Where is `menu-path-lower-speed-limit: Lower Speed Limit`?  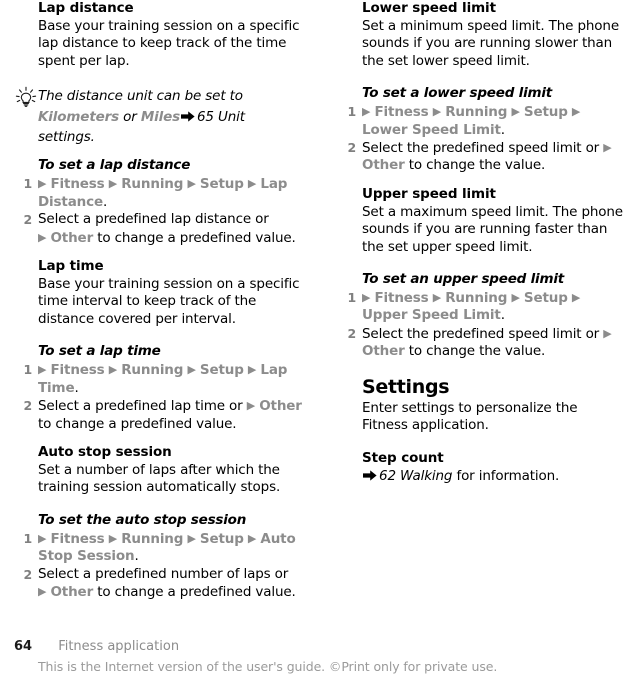 menu-path-lower-speed-limit: Lower Speed Limit is located at coordinates (431, 130).